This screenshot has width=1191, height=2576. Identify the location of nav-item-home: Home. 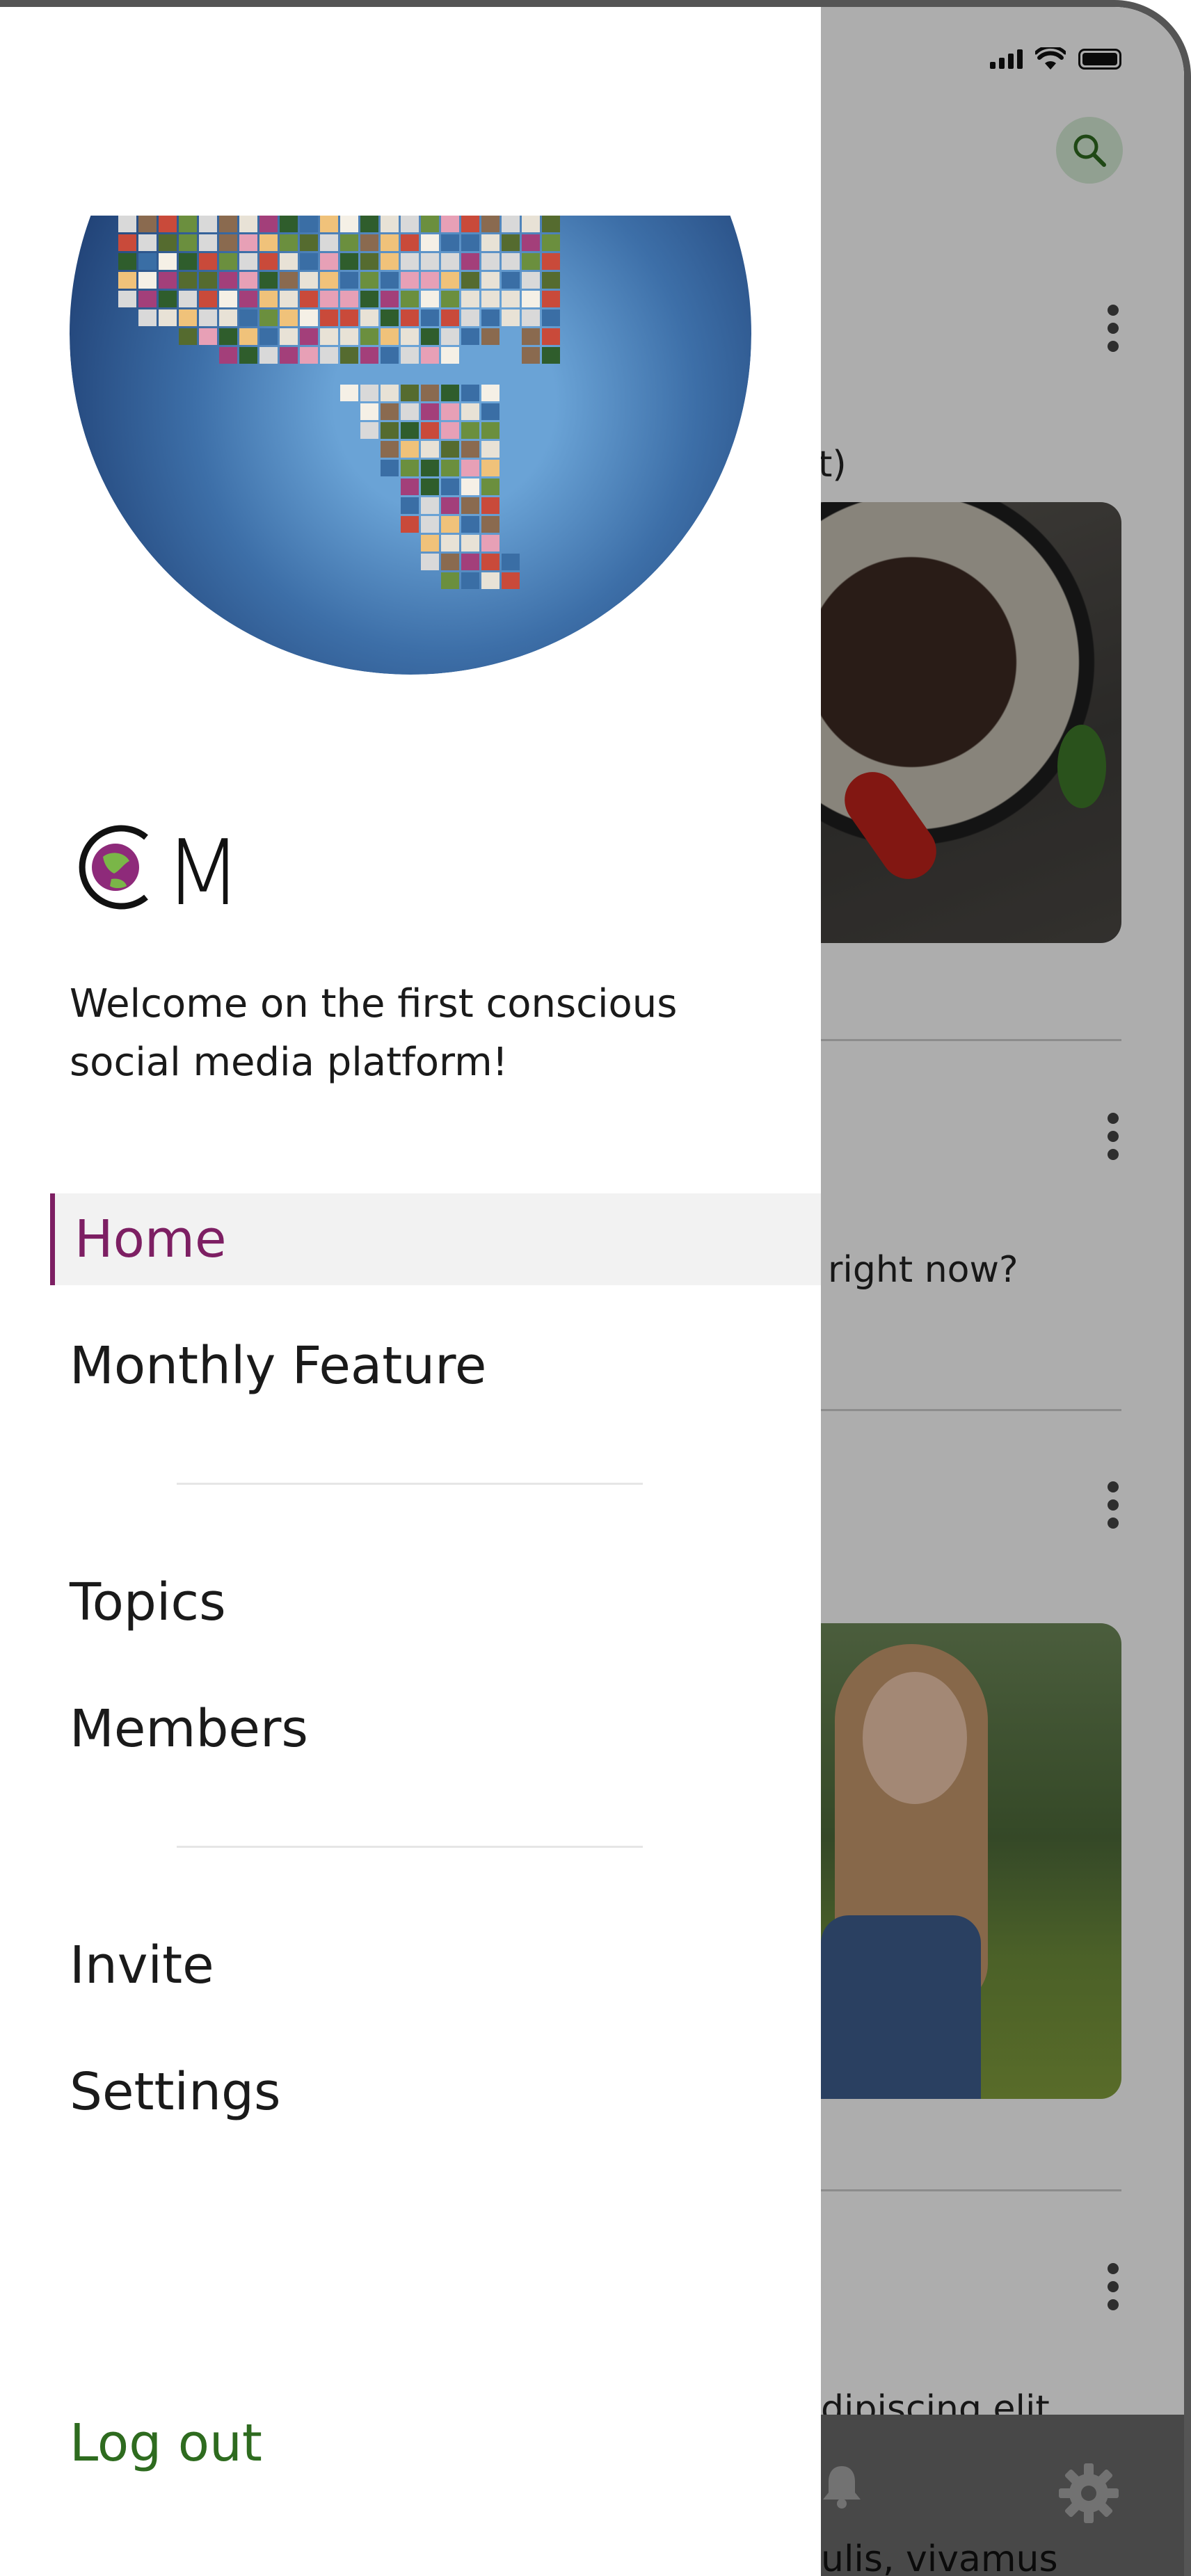
(435, 1239).